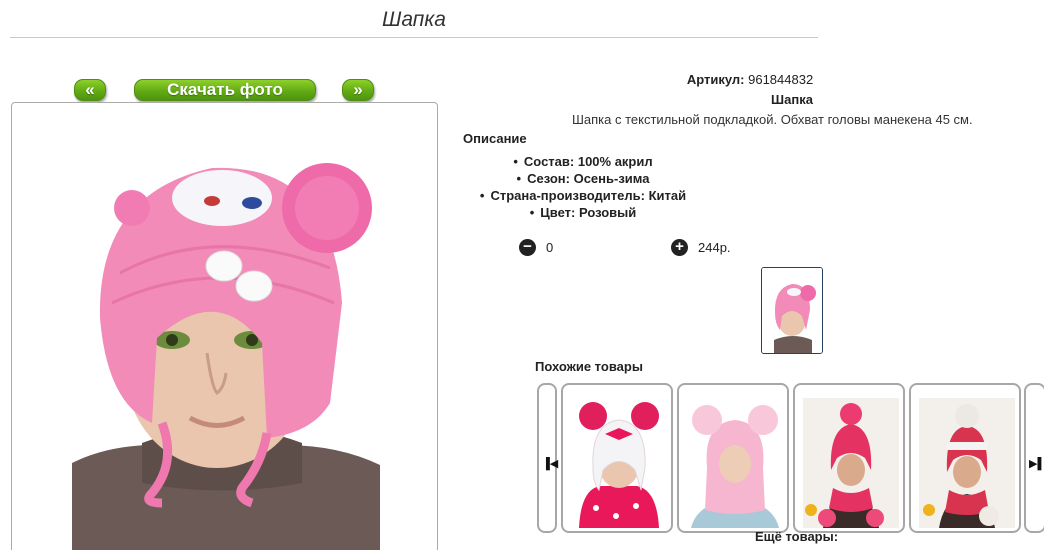 This screenshot has height=550, width=1044. Describe the element at coordinates (414, 22) in the screenshot. I see `page-title: Шапка` at that location.